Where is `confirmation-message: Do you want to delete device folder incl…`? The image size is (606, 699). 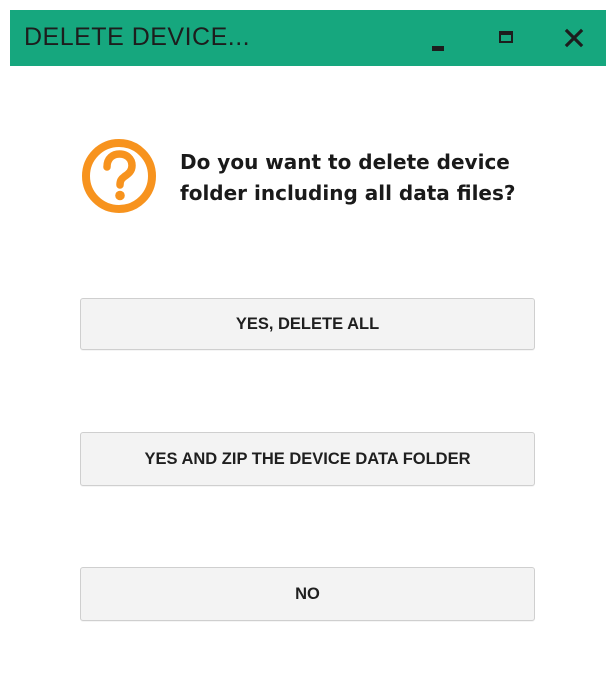
confirmation-message: Do you want to delete device folder incl… is located at coordinates (348, 177).